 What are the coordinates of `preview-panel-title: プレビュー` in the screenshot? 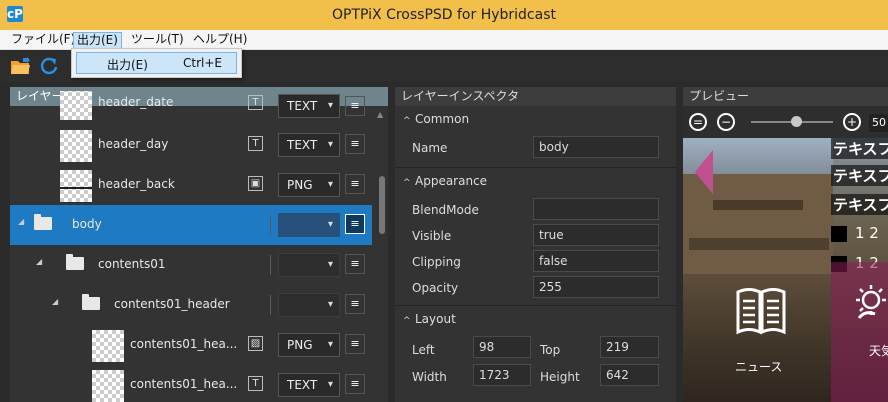 It's located at (785, 96).